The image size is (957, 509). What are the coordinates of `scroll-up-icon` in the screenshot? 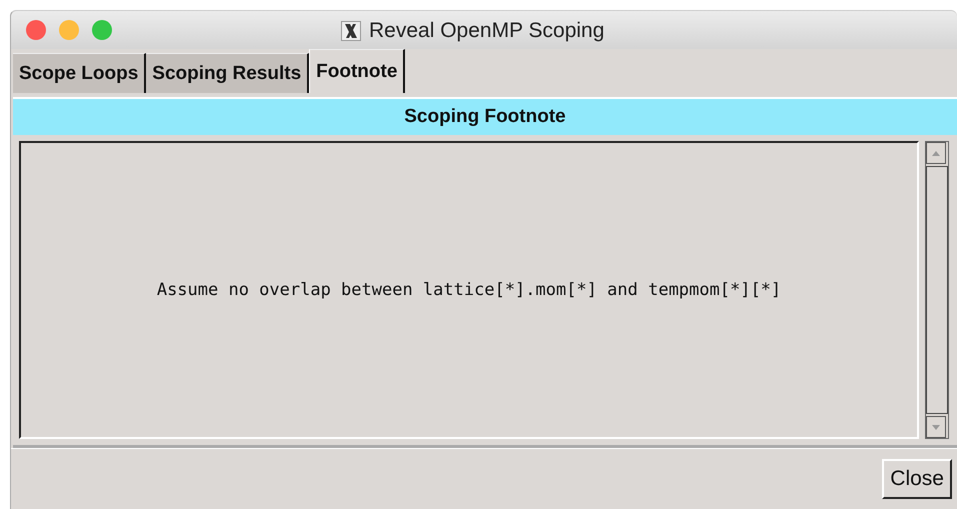 It's located at (936, 153).